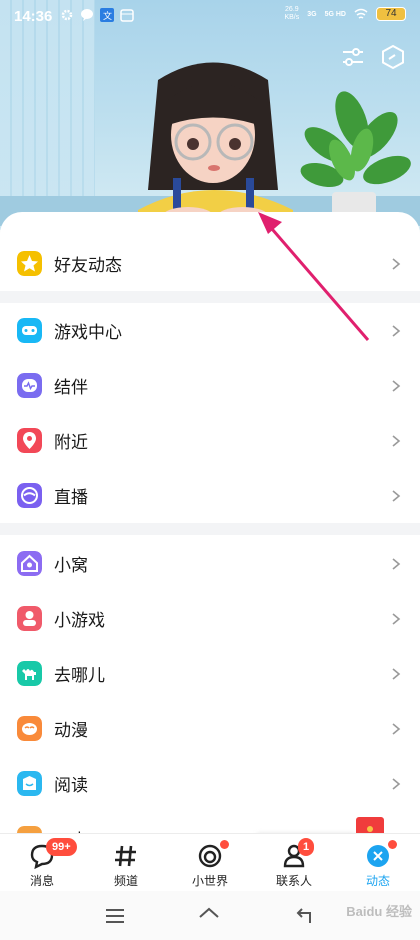 The height and width of the screenshot is (940, 420). What do you see at coordinates (210, 783) in the screenshot?
I see `menu-row-reading: 阅读` at bounding box center [210, 783].